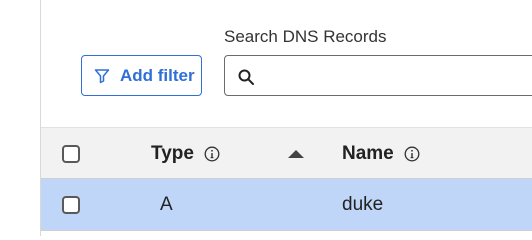 The height and width of the screenshot is (240, 532). What do you see at coordinates (71, 205) in the screenshot?
I see `row-select-checkbox` at bounding box center [71, 205].